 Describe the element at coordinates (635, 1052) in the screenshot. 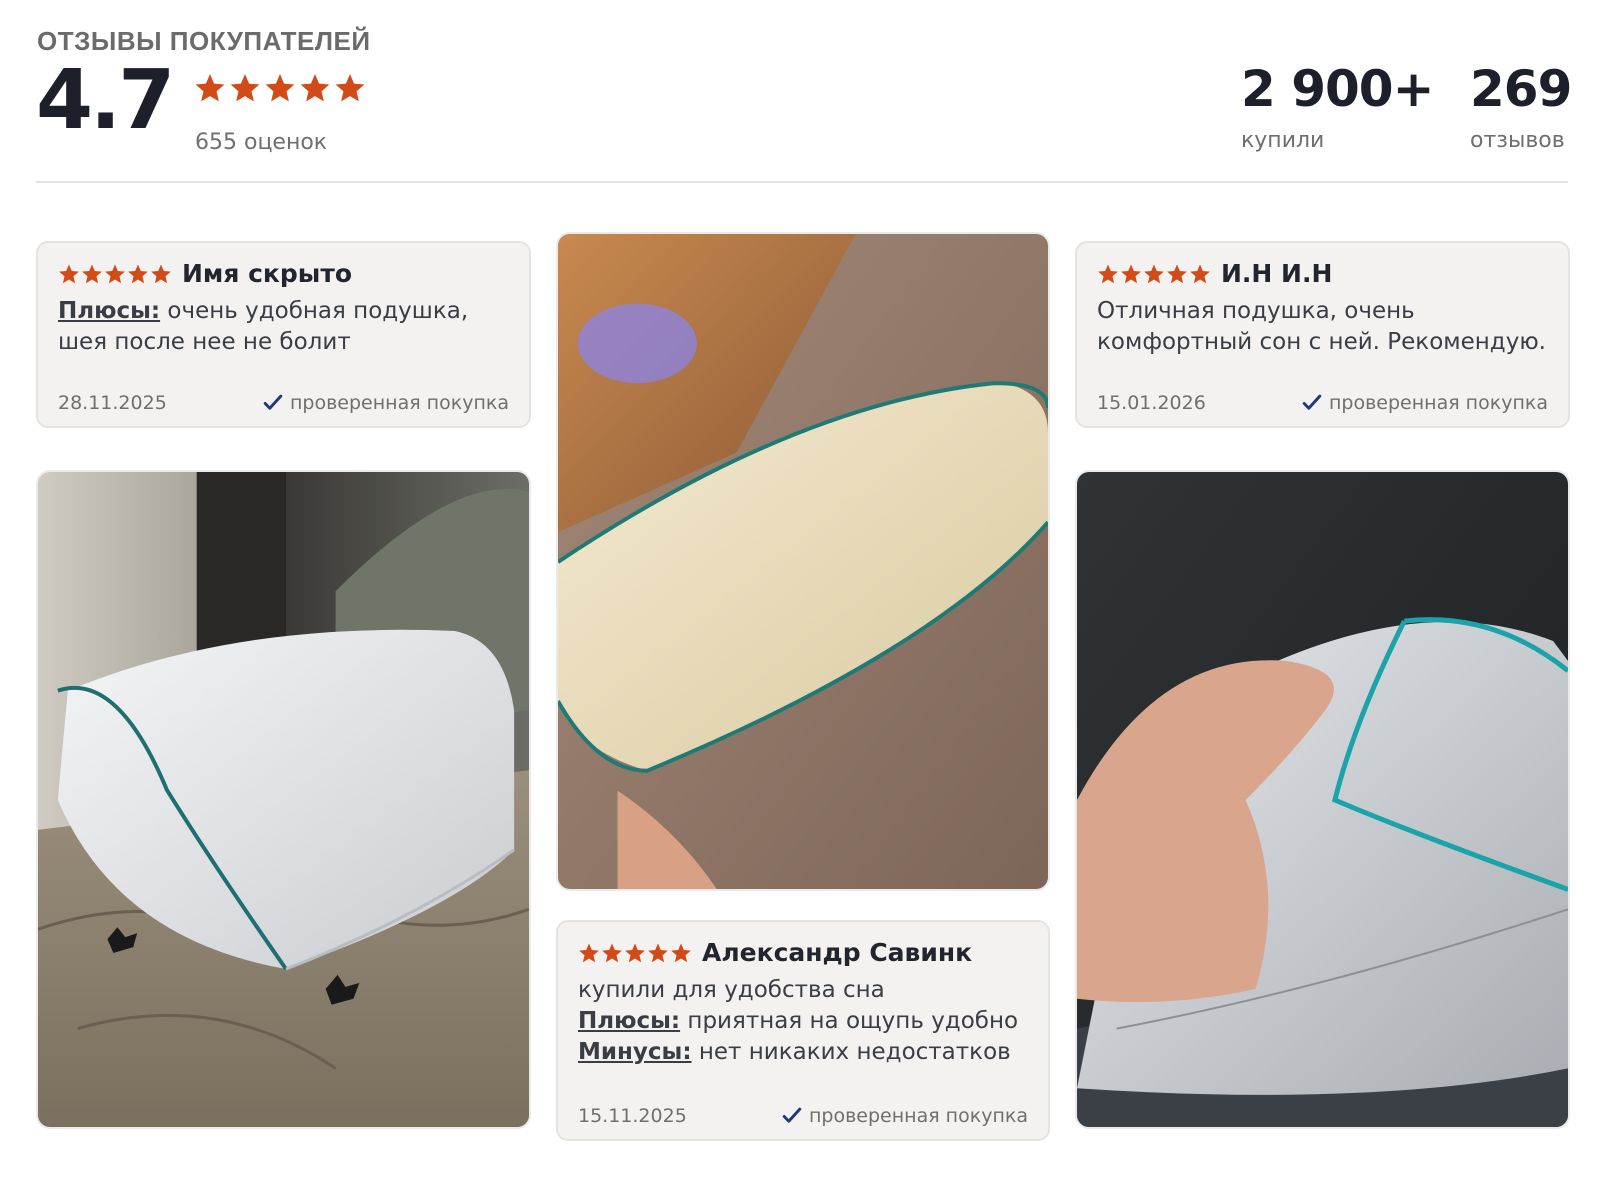

I see `cons-label: Минусы:` at that location.